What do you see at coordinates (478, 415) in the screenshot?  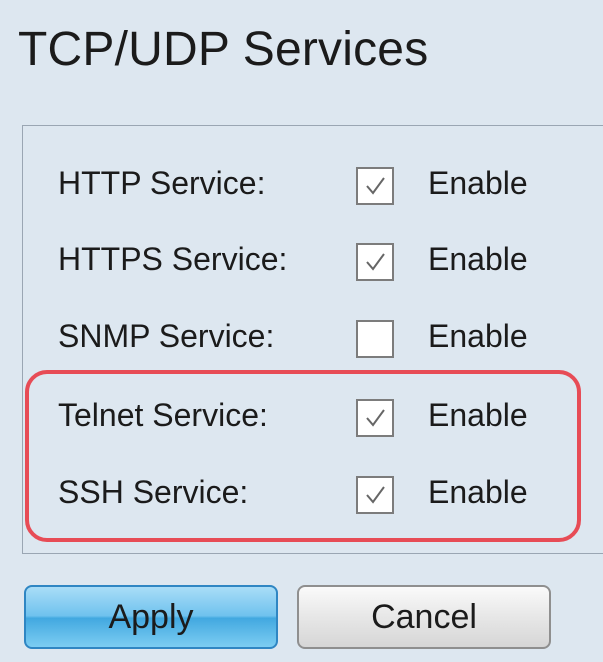 I see `telnet-enable-label: Enable` at bounding box center [478, 415].